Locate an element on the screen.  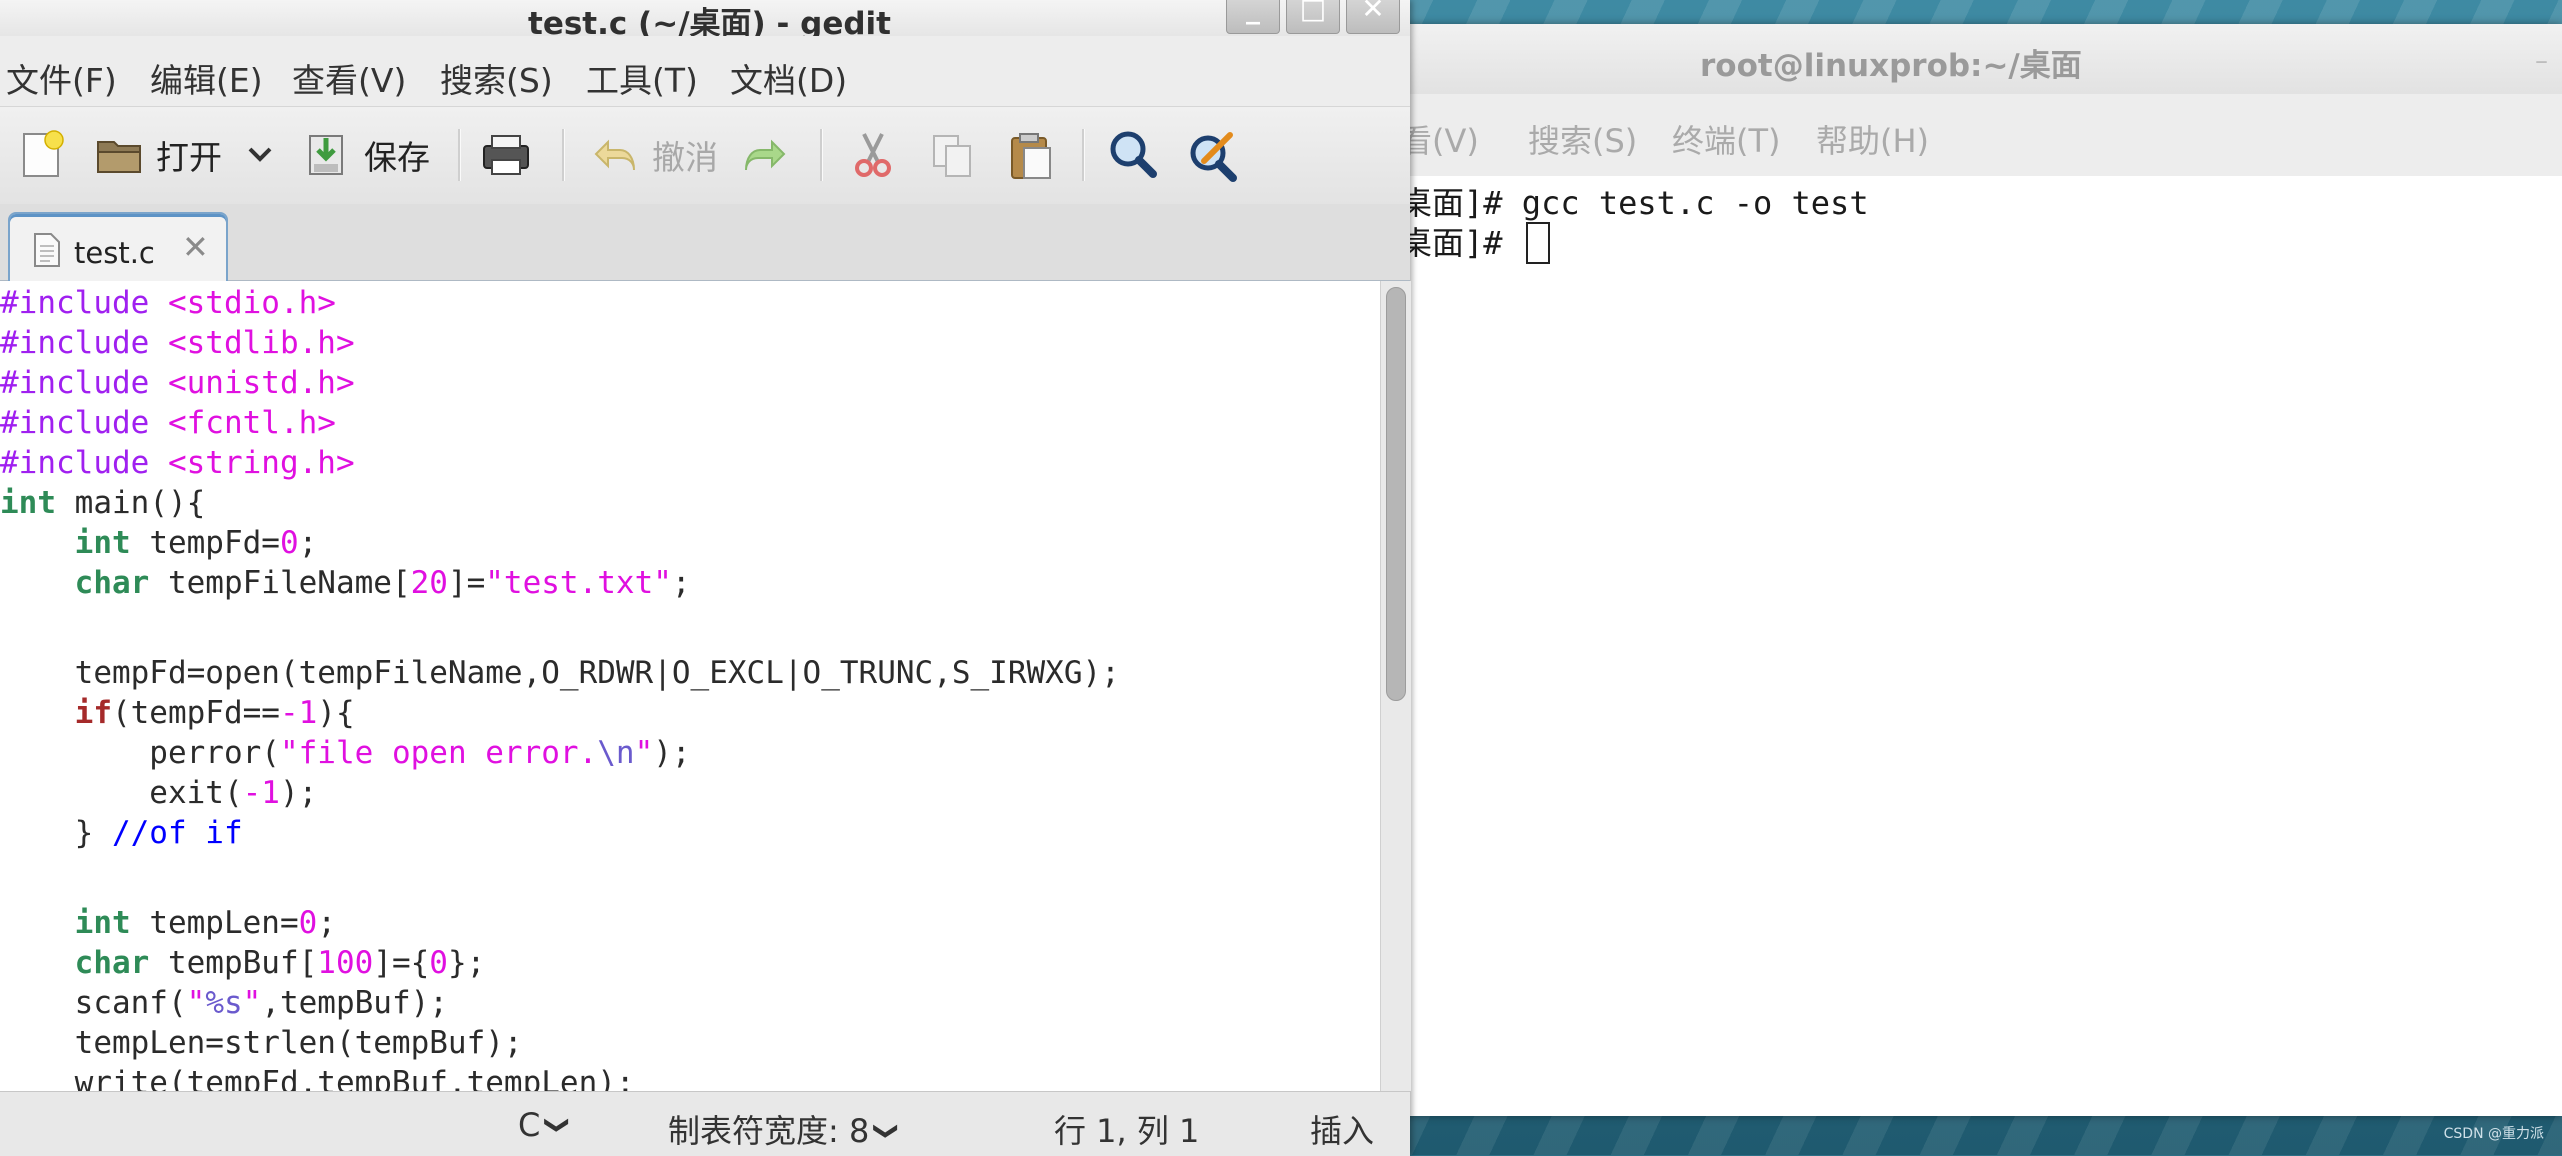
code-line: char tempFileName[20]="test.txt"; is located at coordinates (345, 583).